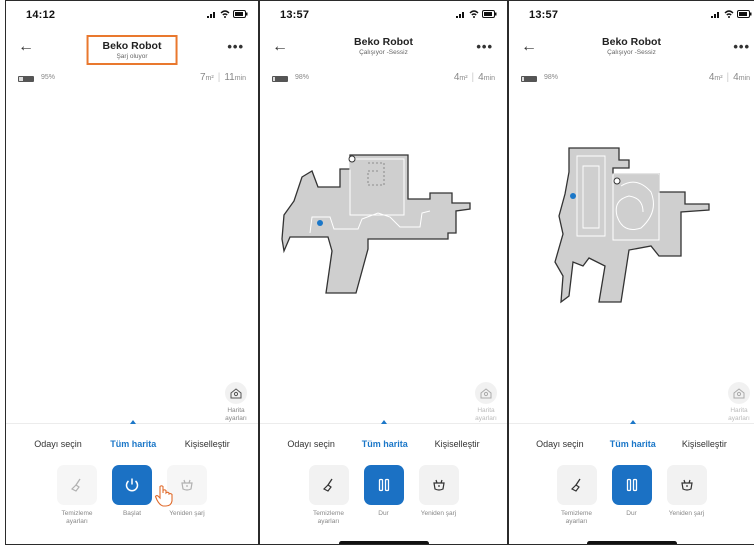 This screenshot has width=754, height=545. I want to click on device-status: Şarj oluyor, so click(132, 56).